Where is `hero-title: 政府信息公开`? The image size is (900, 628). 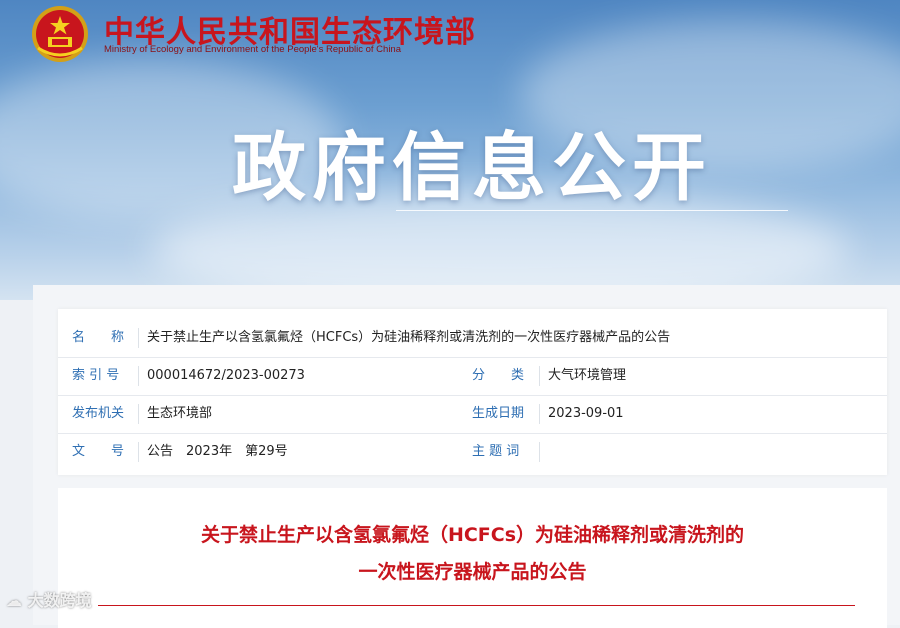 hero-title: 政府信息公开 is located at coordinates (472, 168).